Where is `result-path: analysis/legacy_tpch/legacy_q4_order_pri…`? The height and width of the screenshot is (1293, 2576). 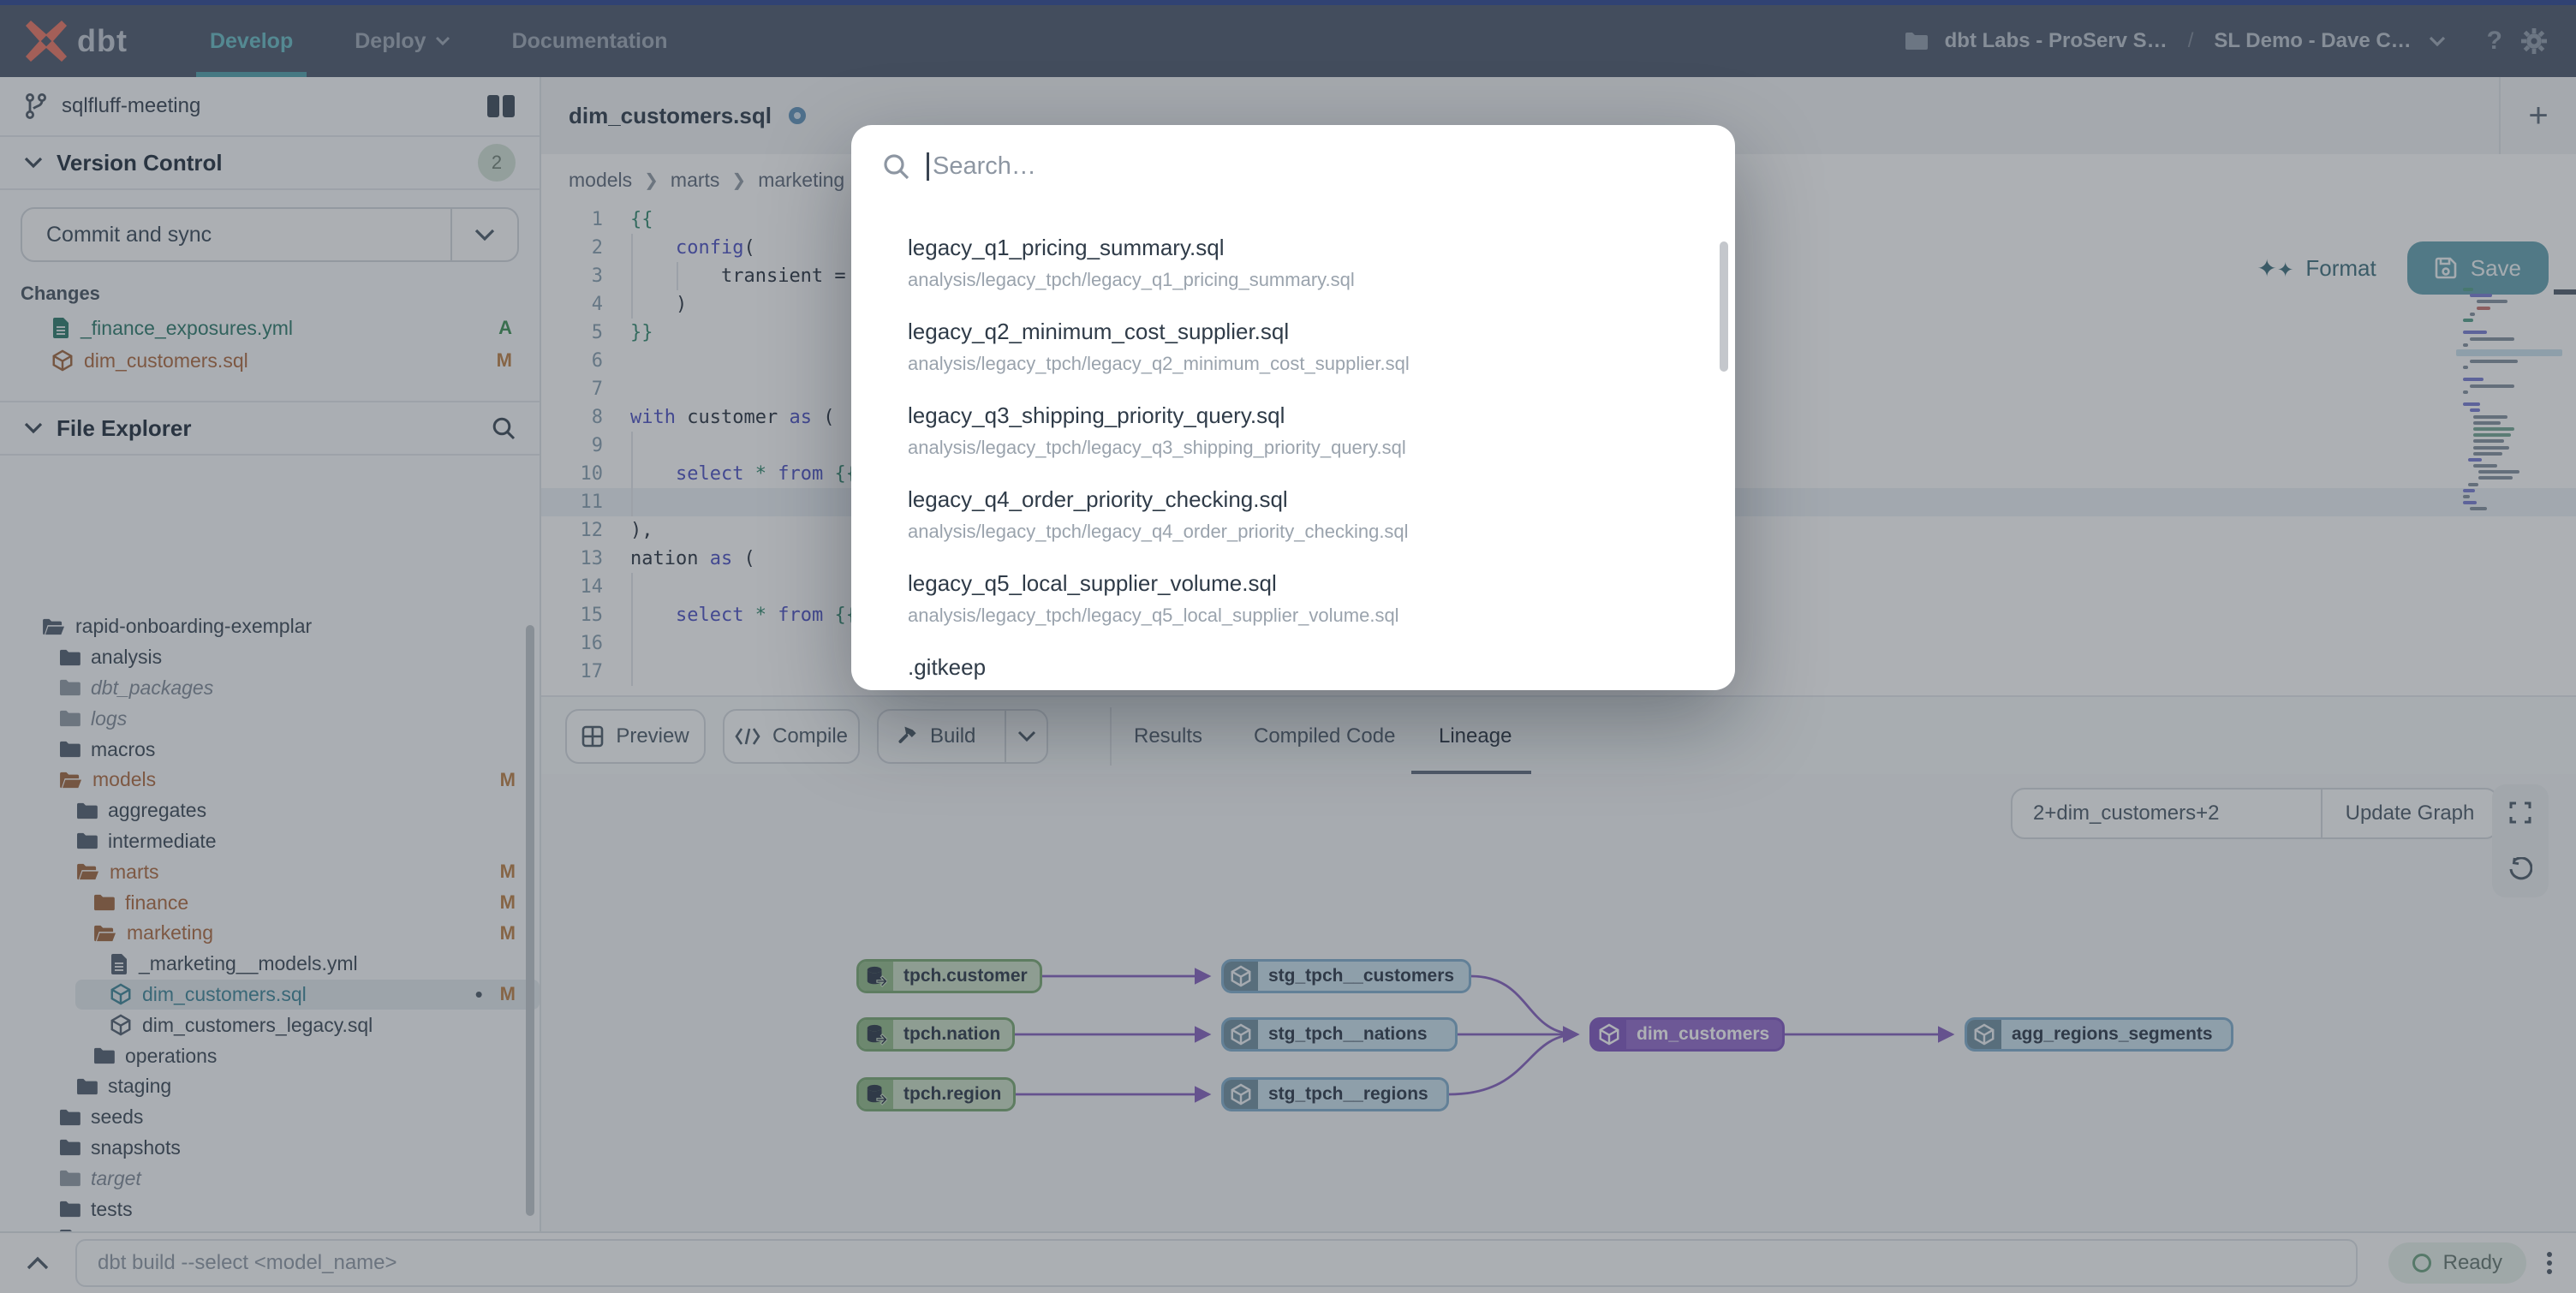 result-path: analysis/legacy_tpch/legacy_q4_order_pri… is located at coordinates (1159, 531).